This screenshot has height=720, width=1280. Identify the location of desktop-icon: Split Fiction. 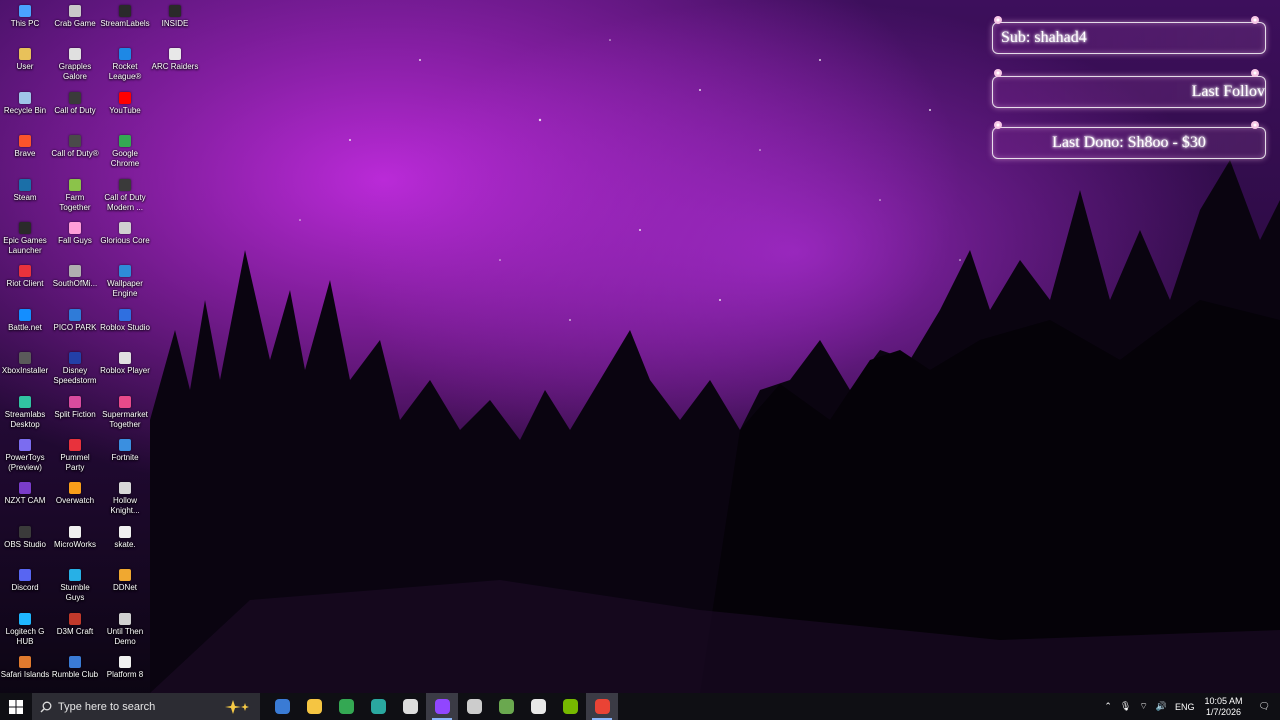
(75, 407).